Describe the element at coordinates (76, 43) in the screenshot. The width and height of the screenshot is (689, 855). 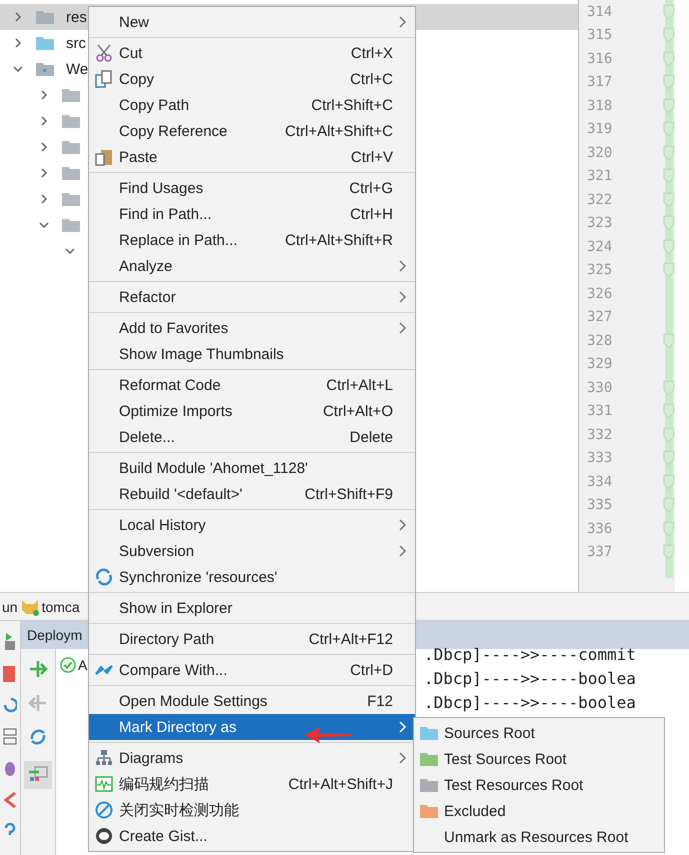
I see `tree-label: src` at that location.